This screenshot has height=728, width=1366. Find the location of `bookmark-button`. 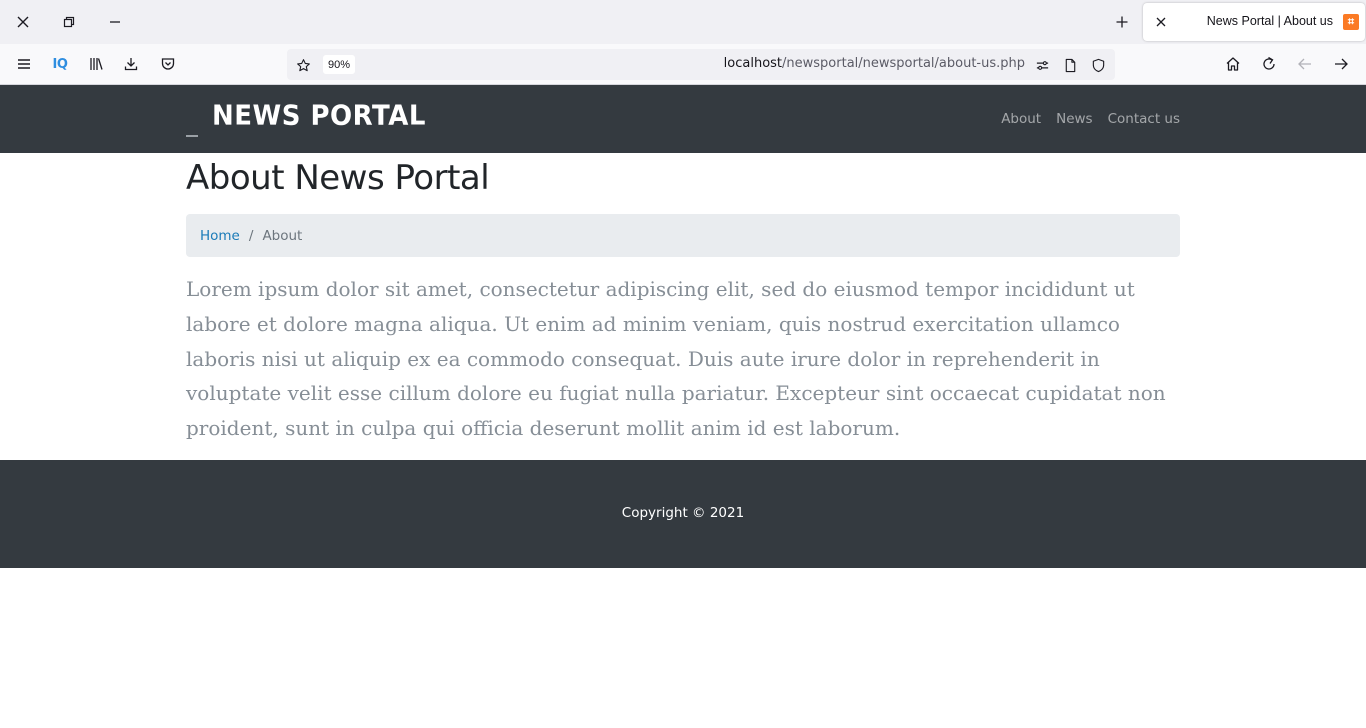

bookmark-button is located at coordinates (303, 65).